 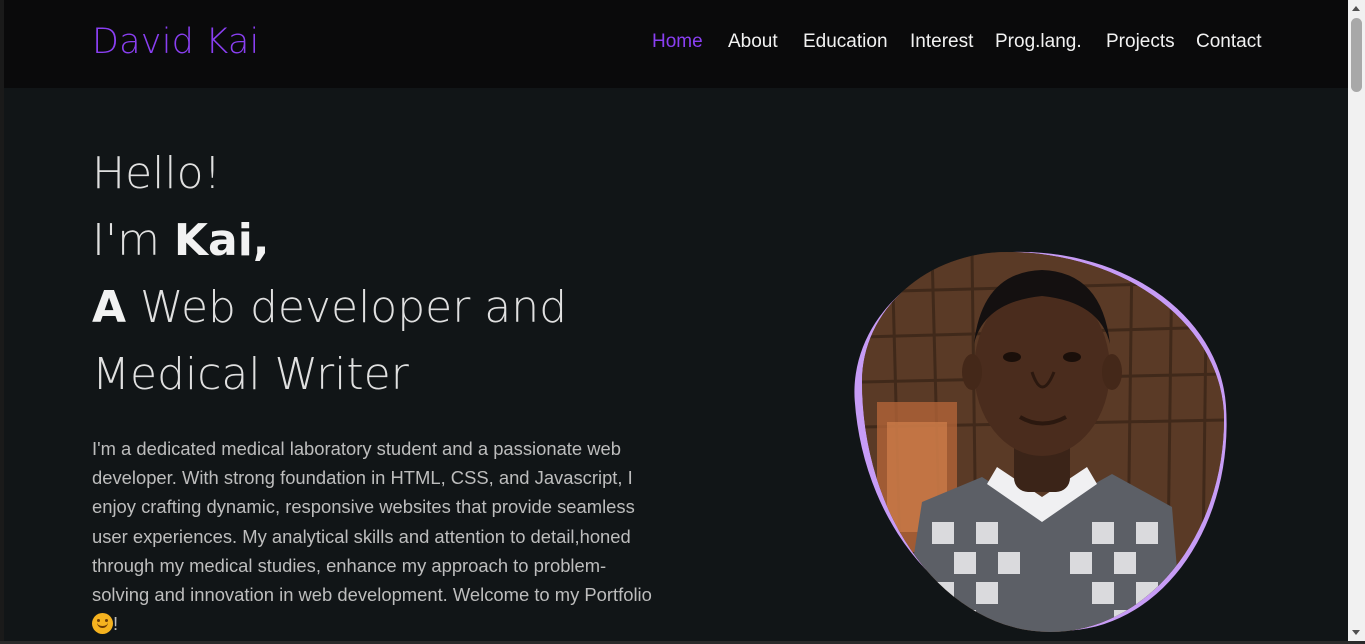 I want to click on nav-link-home: Home, so click(x=677, y=42).